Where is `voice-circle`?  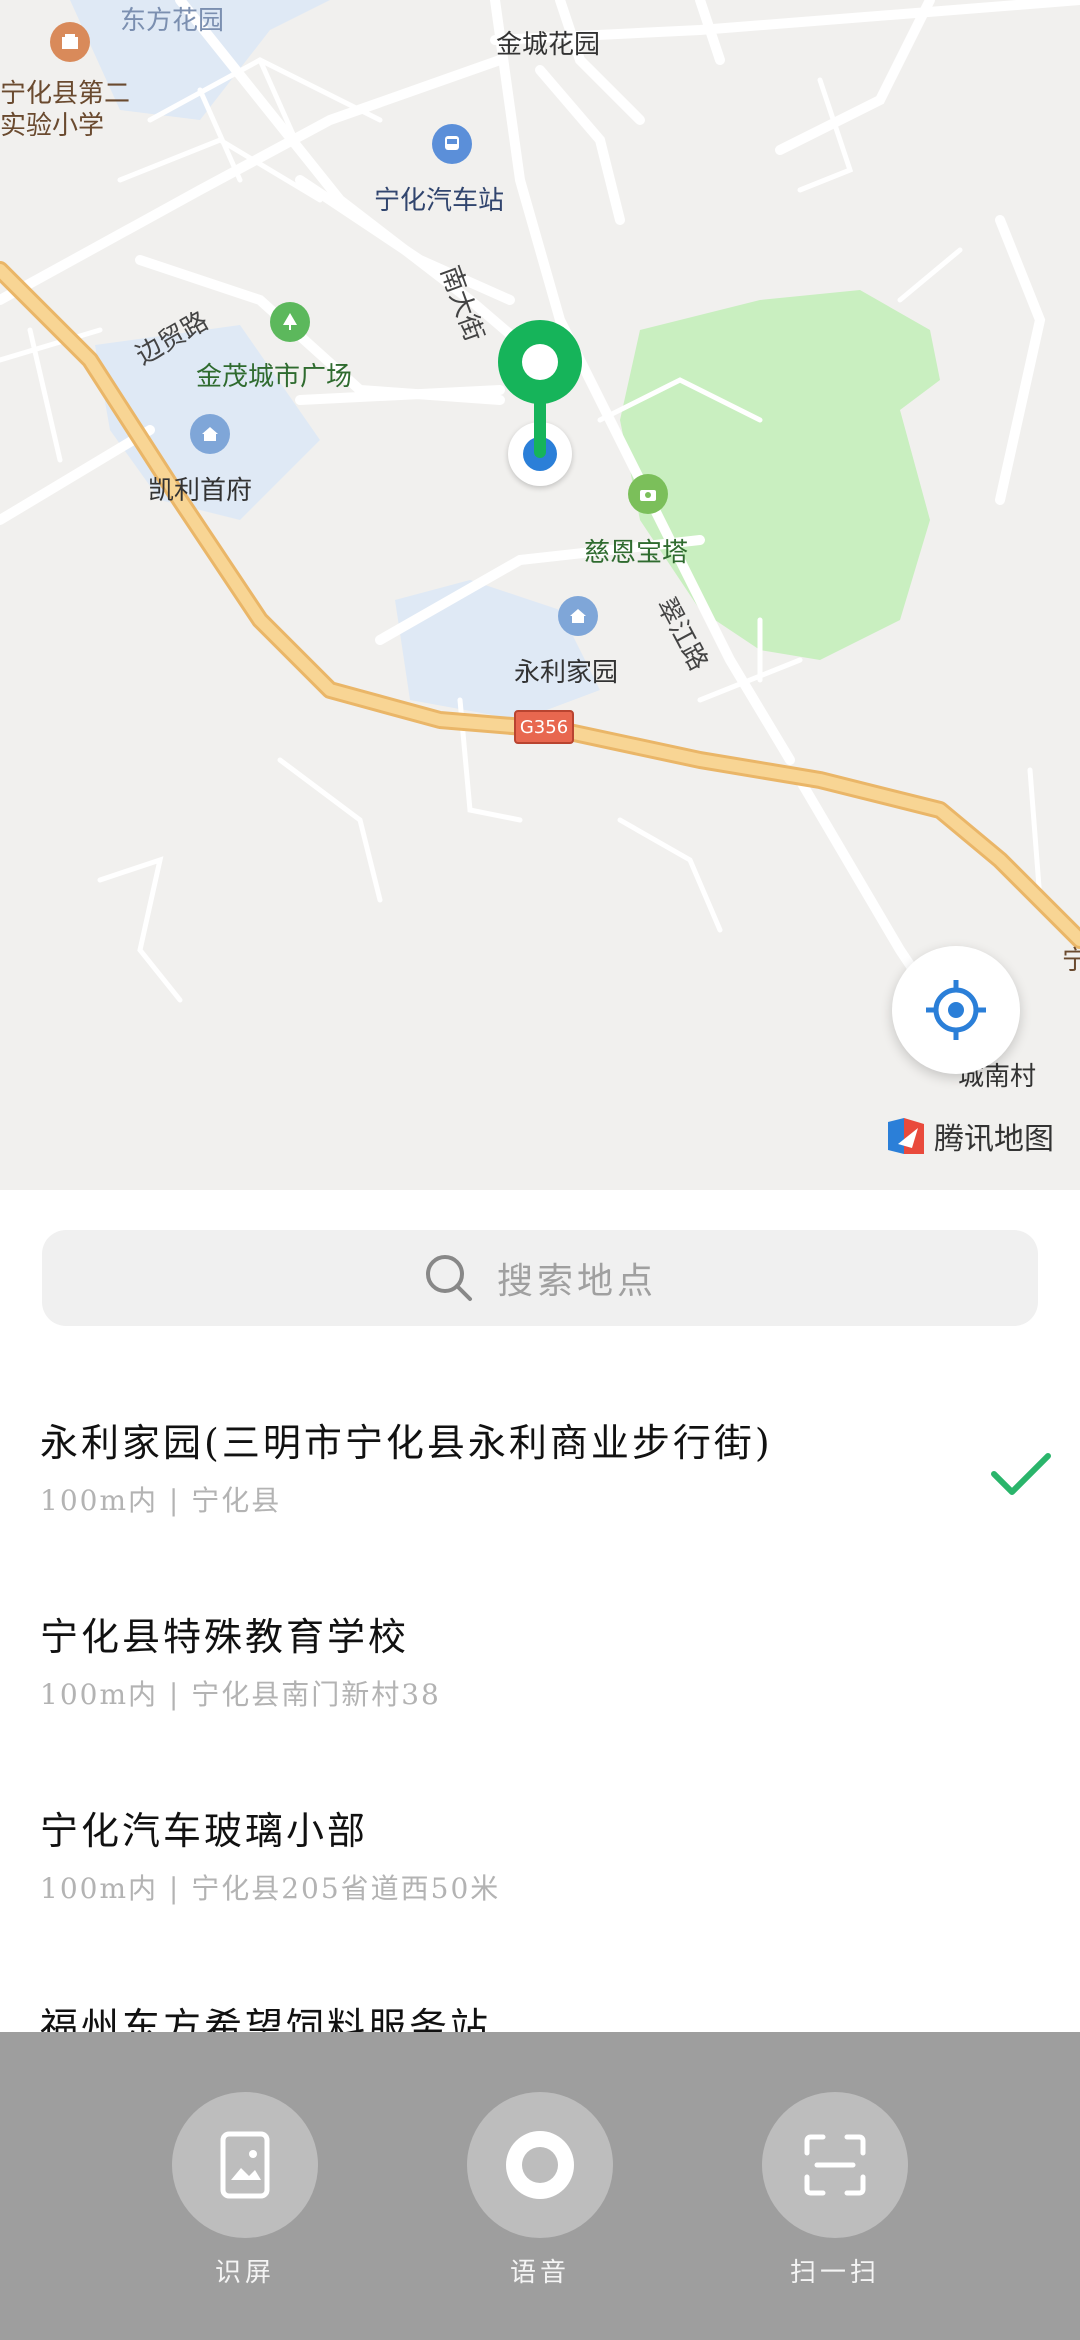
voice-circle is located at coordinates (540, 2165).